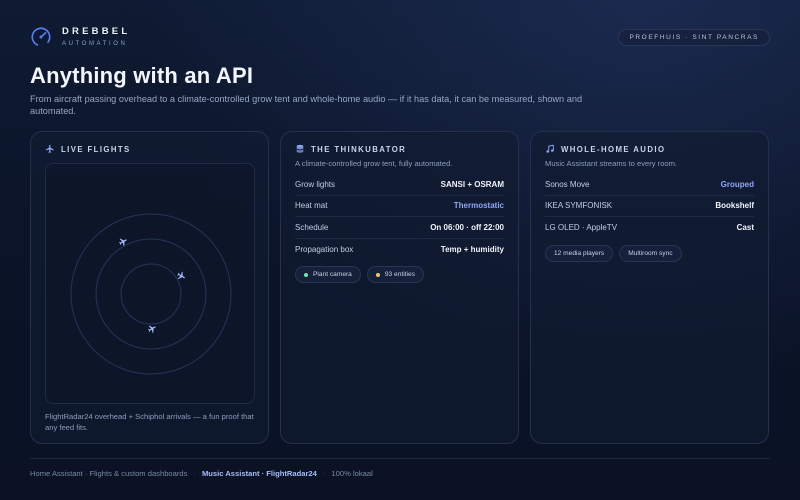 This screenshot has width=800, height=500. Describe the element at coordinates (694, 37) in the screenshot. I see `location-badge: PROEFHUIS · SINT PANCRAS` at that location.